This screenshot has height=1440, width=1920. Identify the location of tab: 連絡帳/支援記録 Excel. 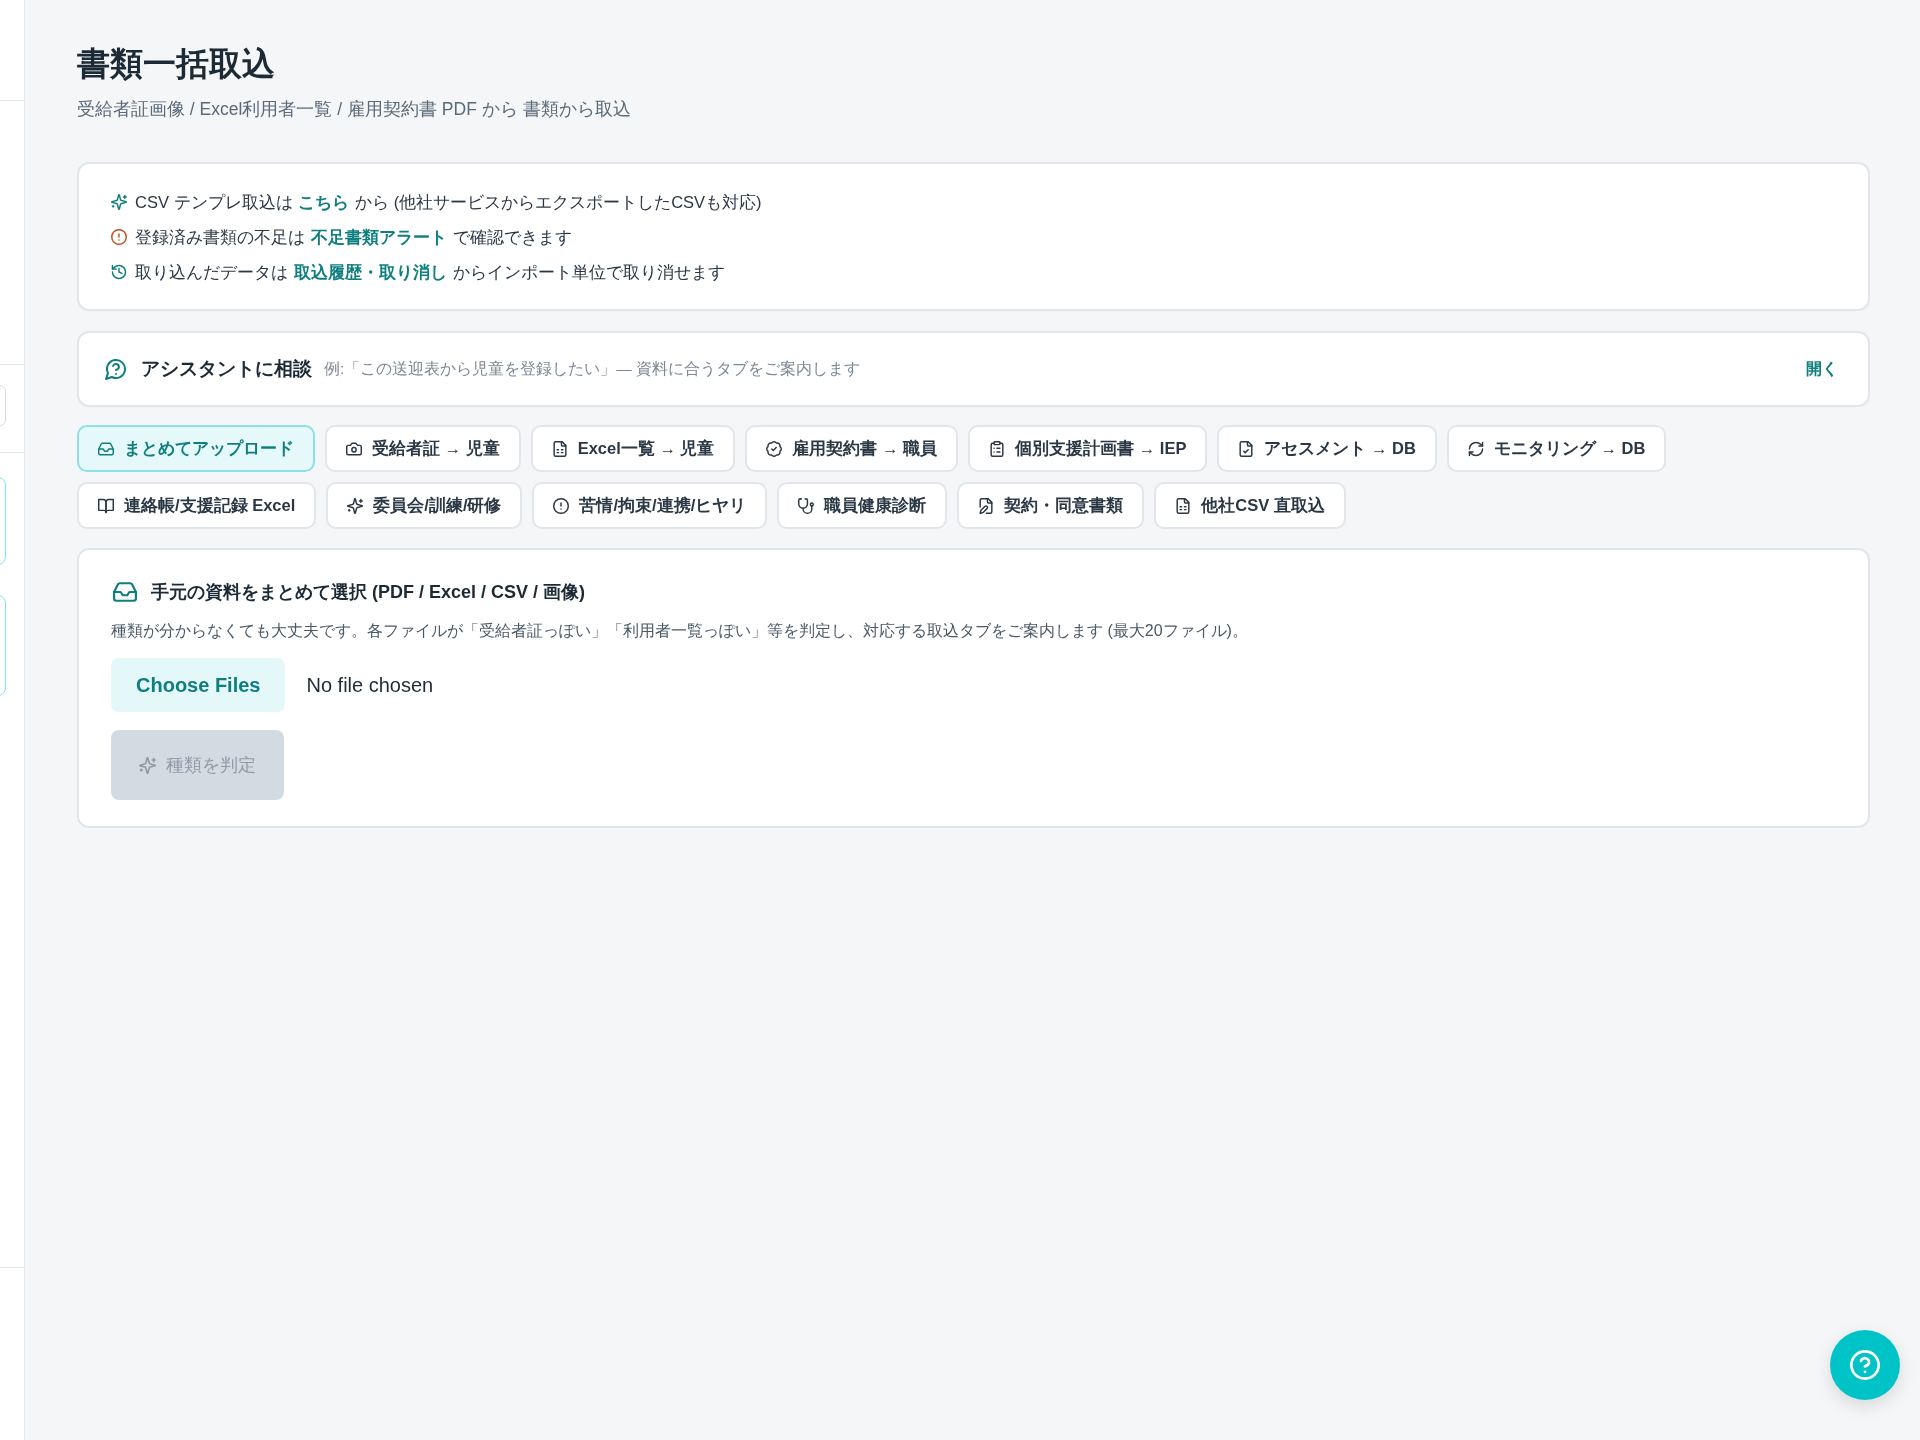
(197, 505).